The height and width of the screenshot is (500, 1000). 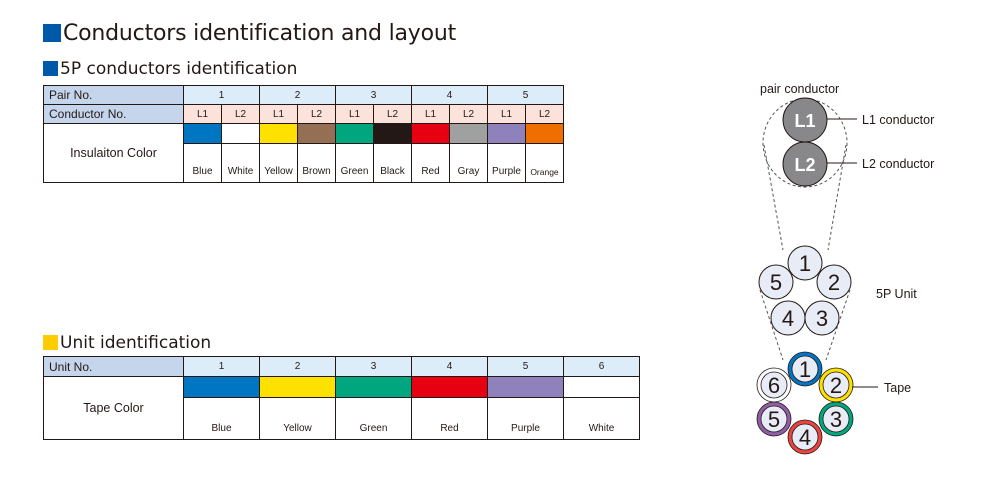 I want to click on pair-number: 2, so click(x=834, y=282).